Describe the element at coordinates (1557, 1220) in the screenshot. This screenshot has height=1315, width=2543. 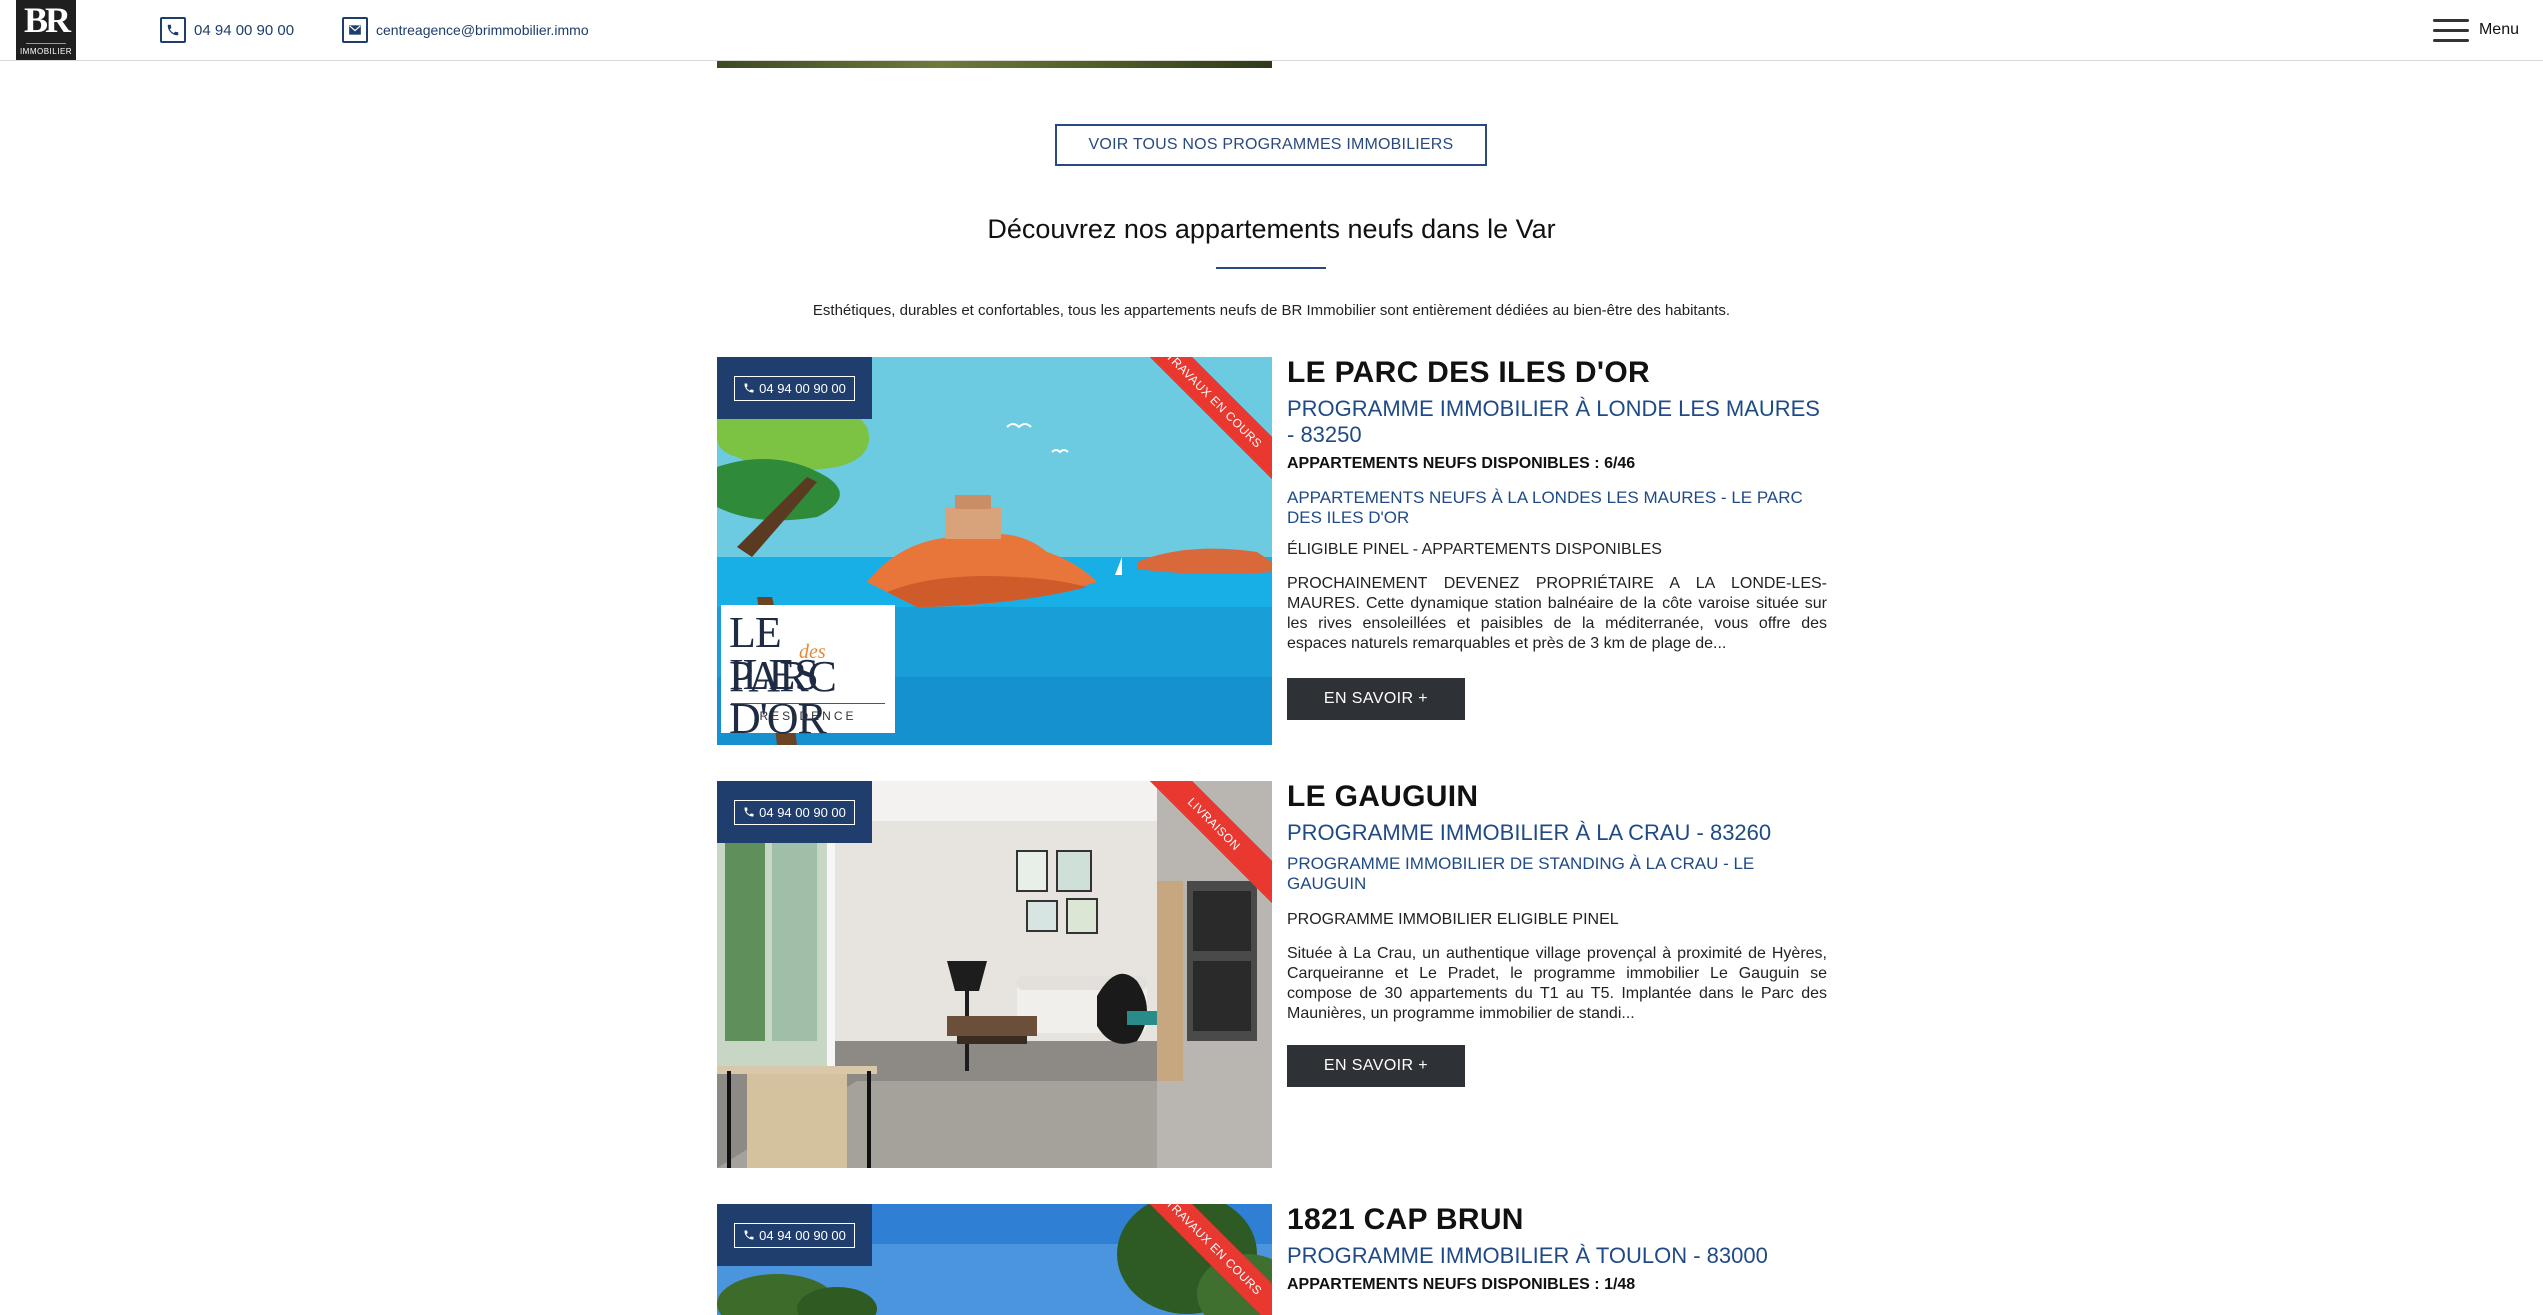
I see `program-title: 1821 CAP BRUN` at that location.